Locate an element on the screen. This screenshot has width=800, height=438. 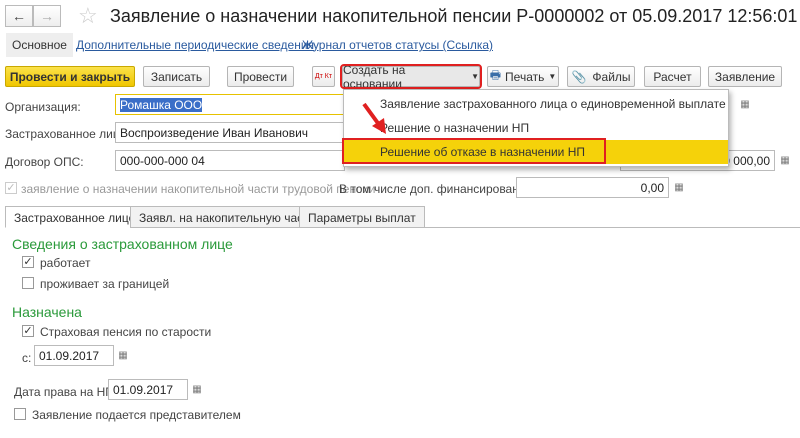
abroad-checkbox is located at coordinates (28, 283).